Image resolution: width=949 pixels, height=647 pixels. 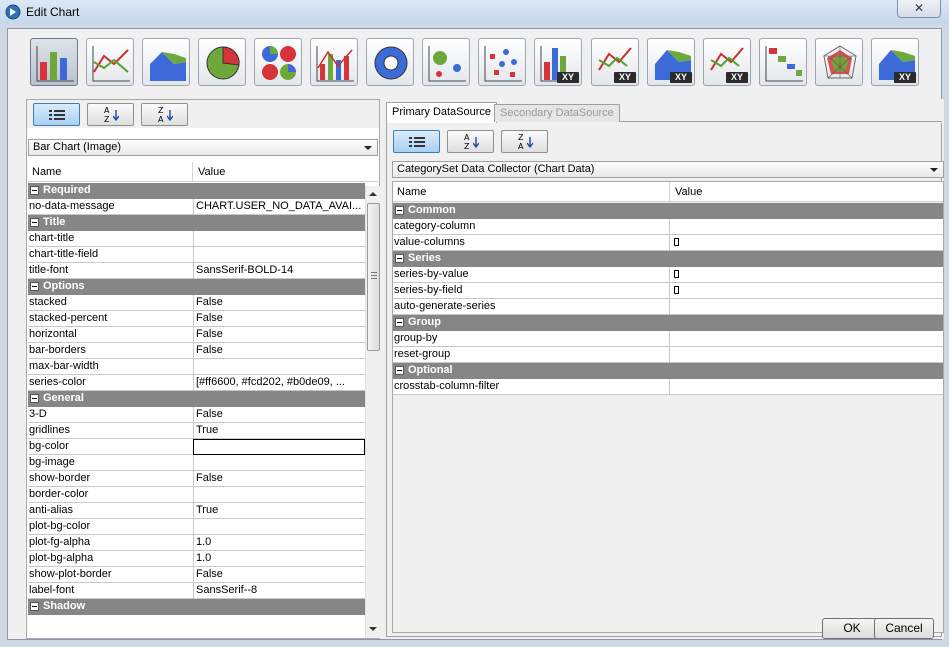 I want to click on property-row: label-font SansSerif--8, so click(x=196, y=591).